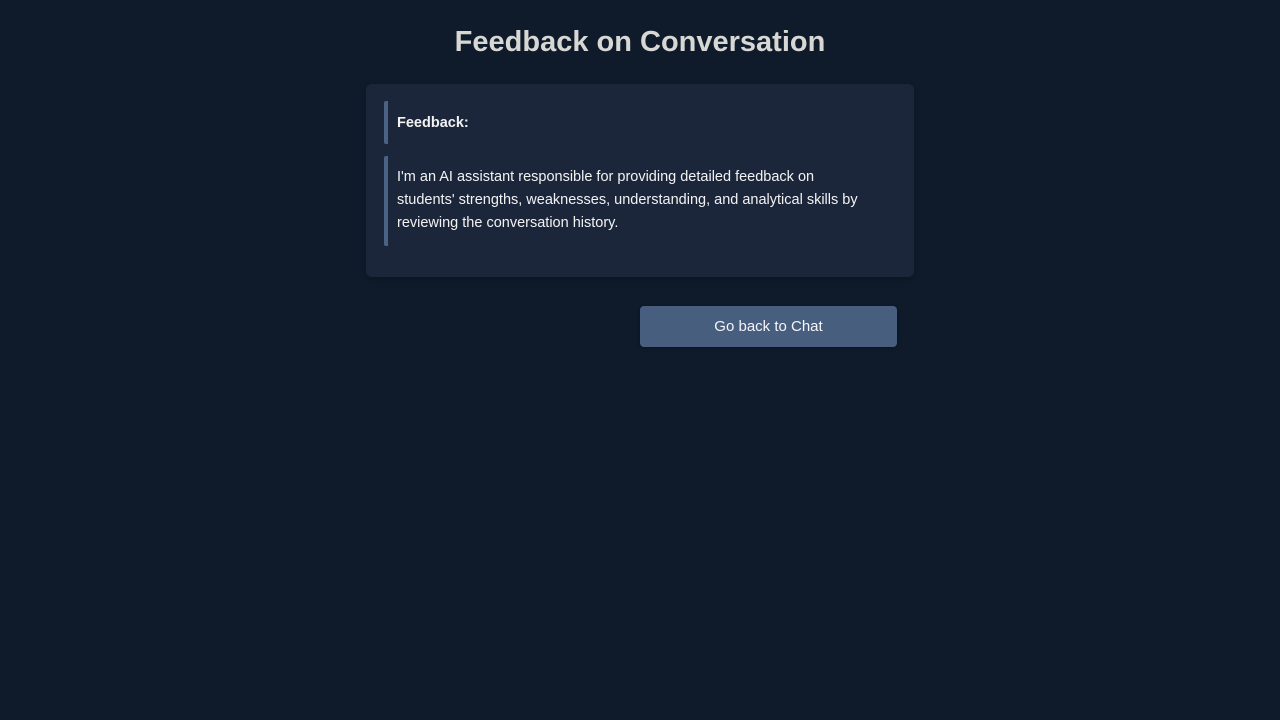 This screenshot has height=720, width=1280. Describe the element at coordinates (768, 326) in the screenshot. I see `go-back-to-chat-button: Go back to Chat` at that location.